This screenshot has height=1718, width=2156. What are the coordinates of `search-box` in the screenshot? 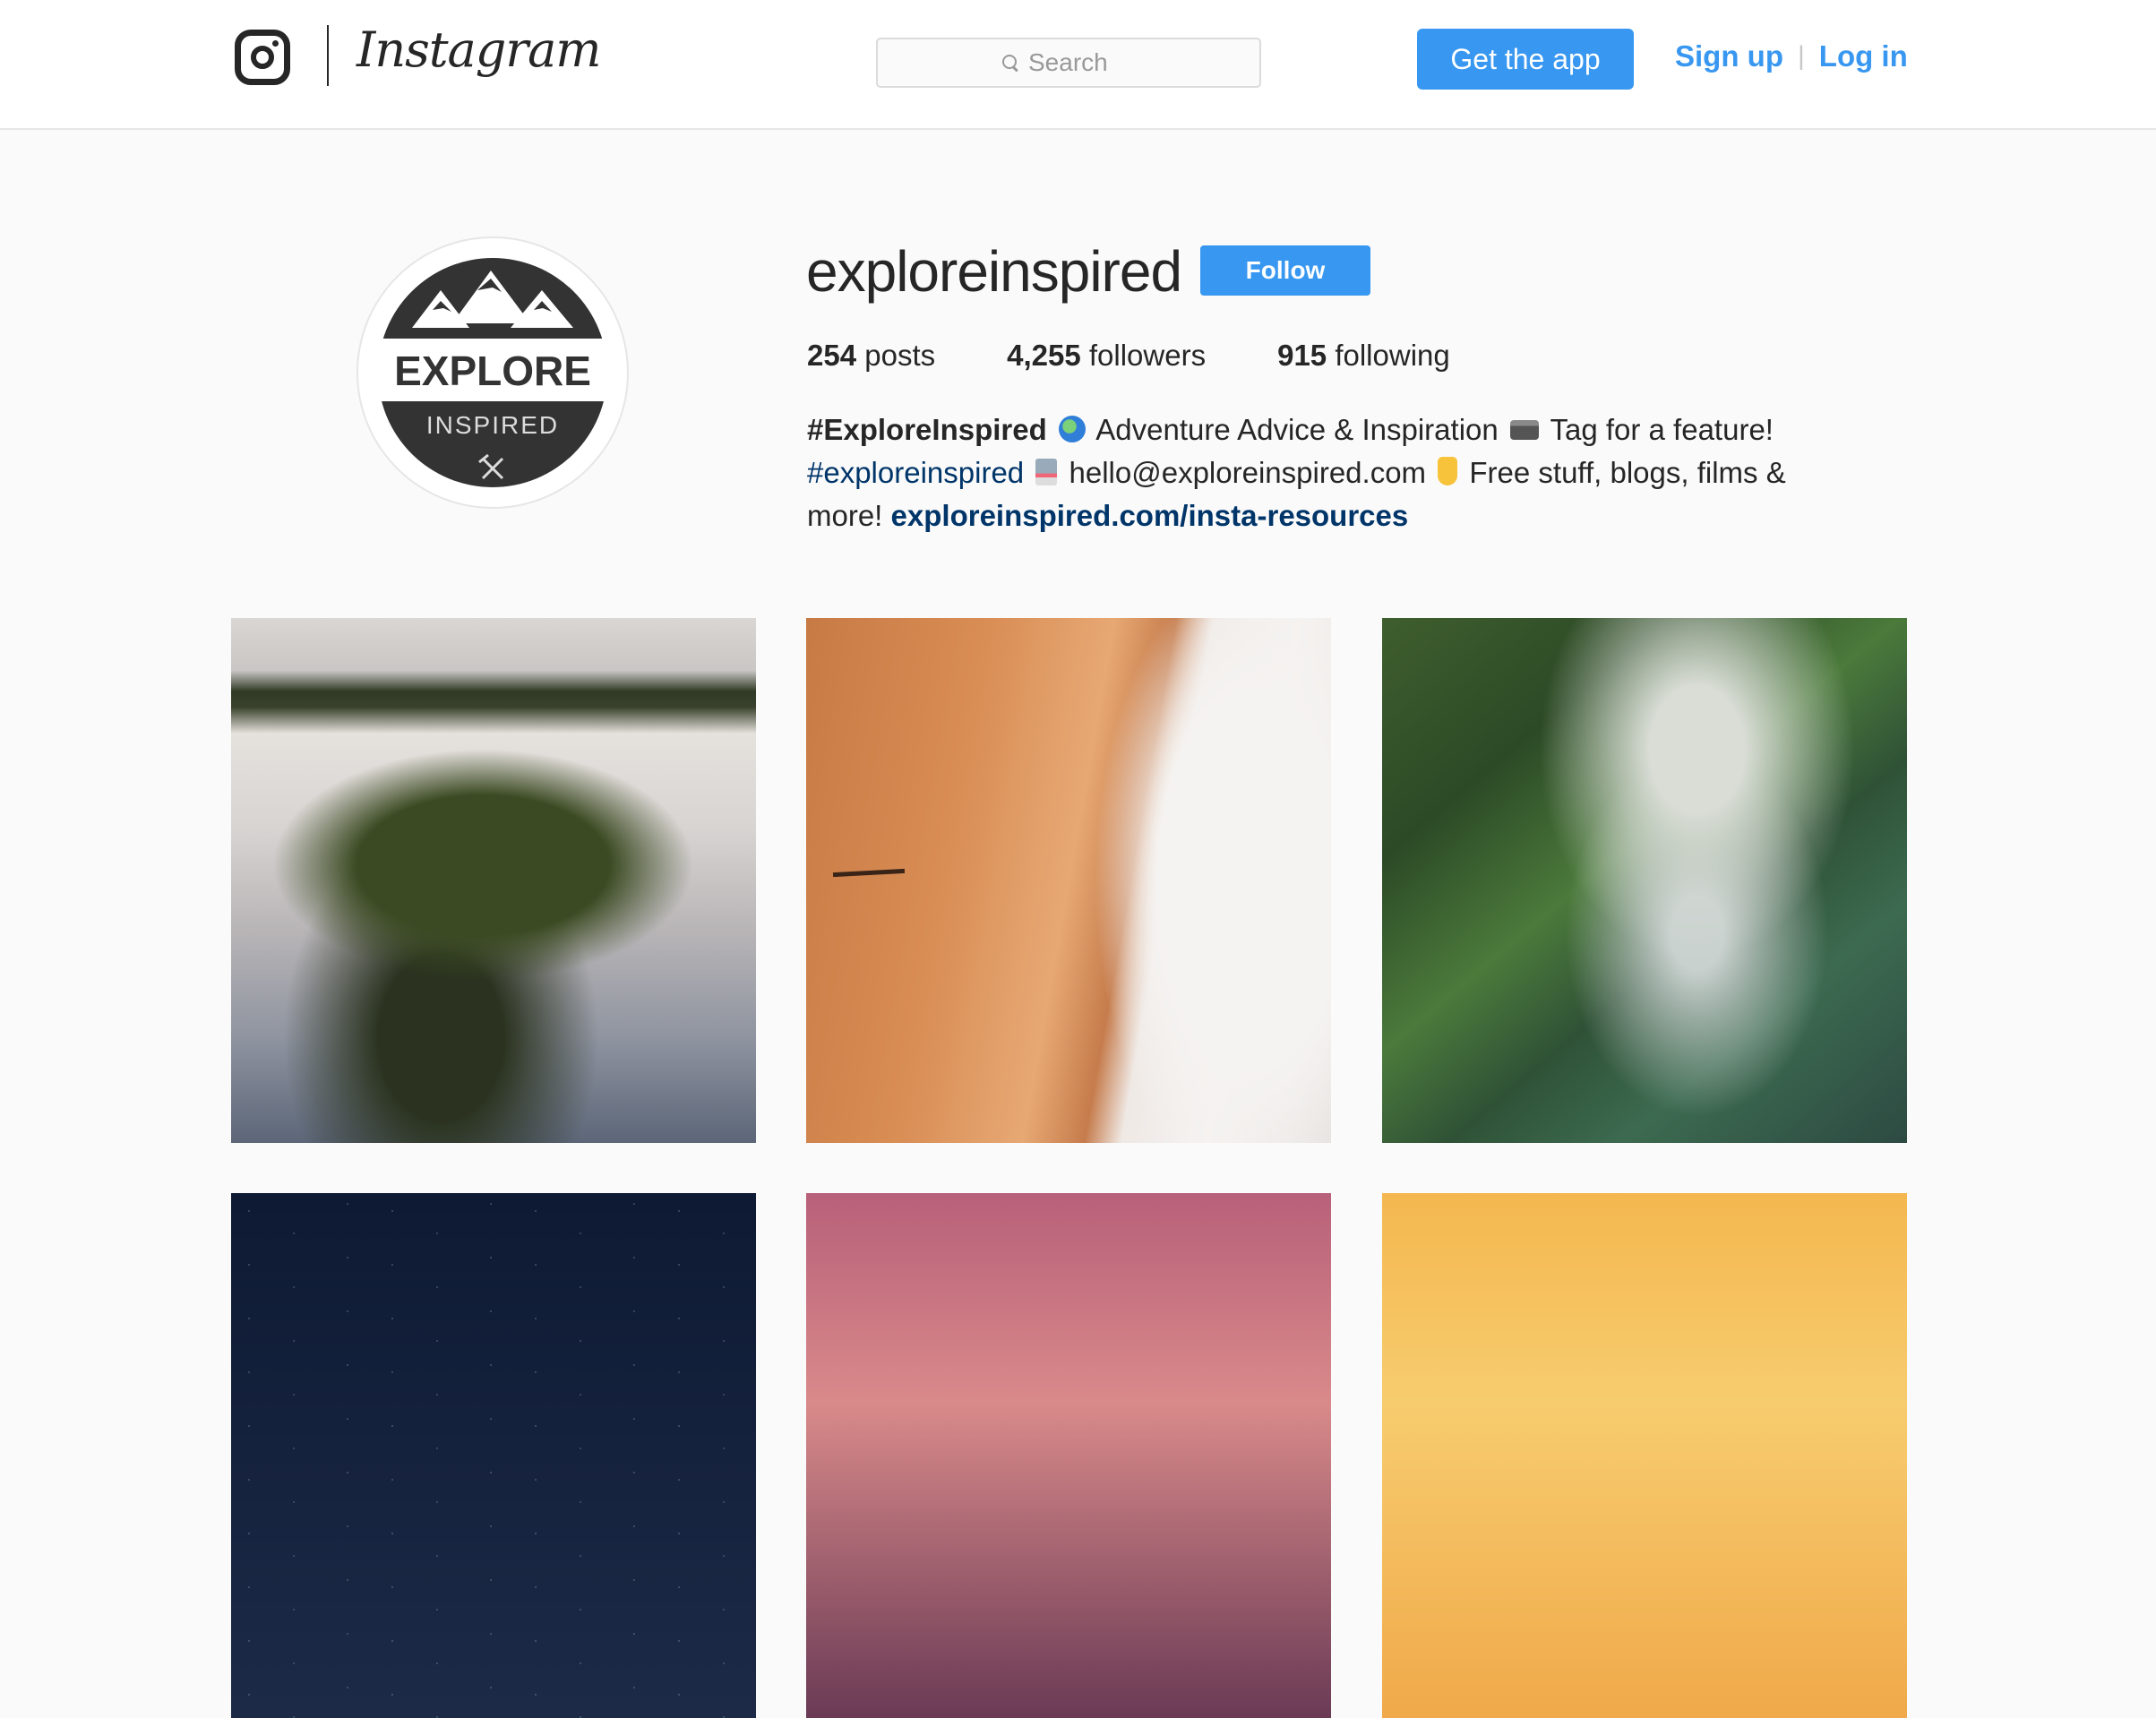 It's located at (1068, 63).